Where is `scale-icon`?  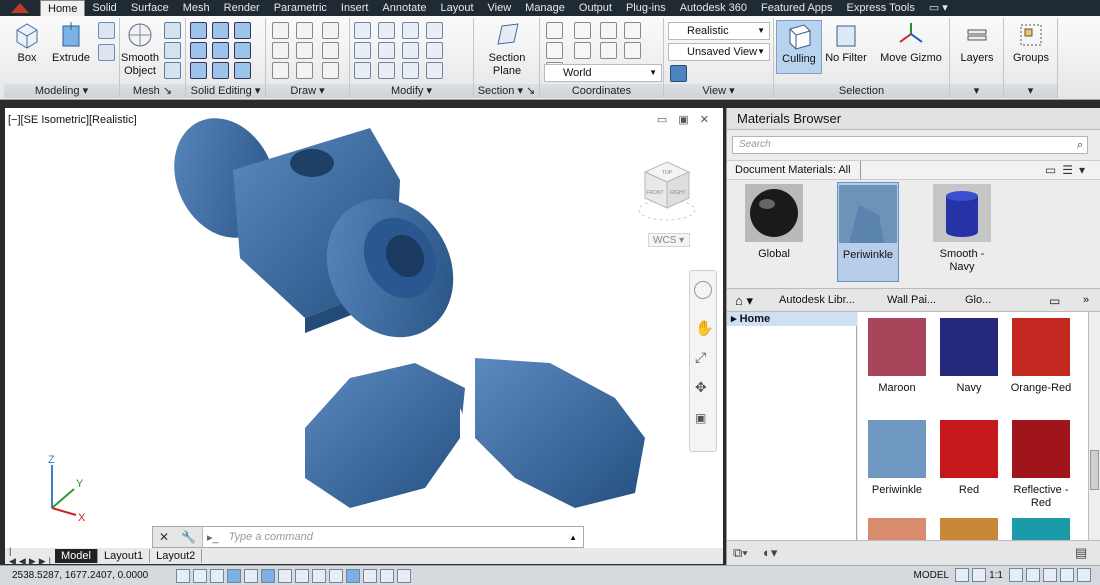 scale-icon is located at coordinates (410, 50).